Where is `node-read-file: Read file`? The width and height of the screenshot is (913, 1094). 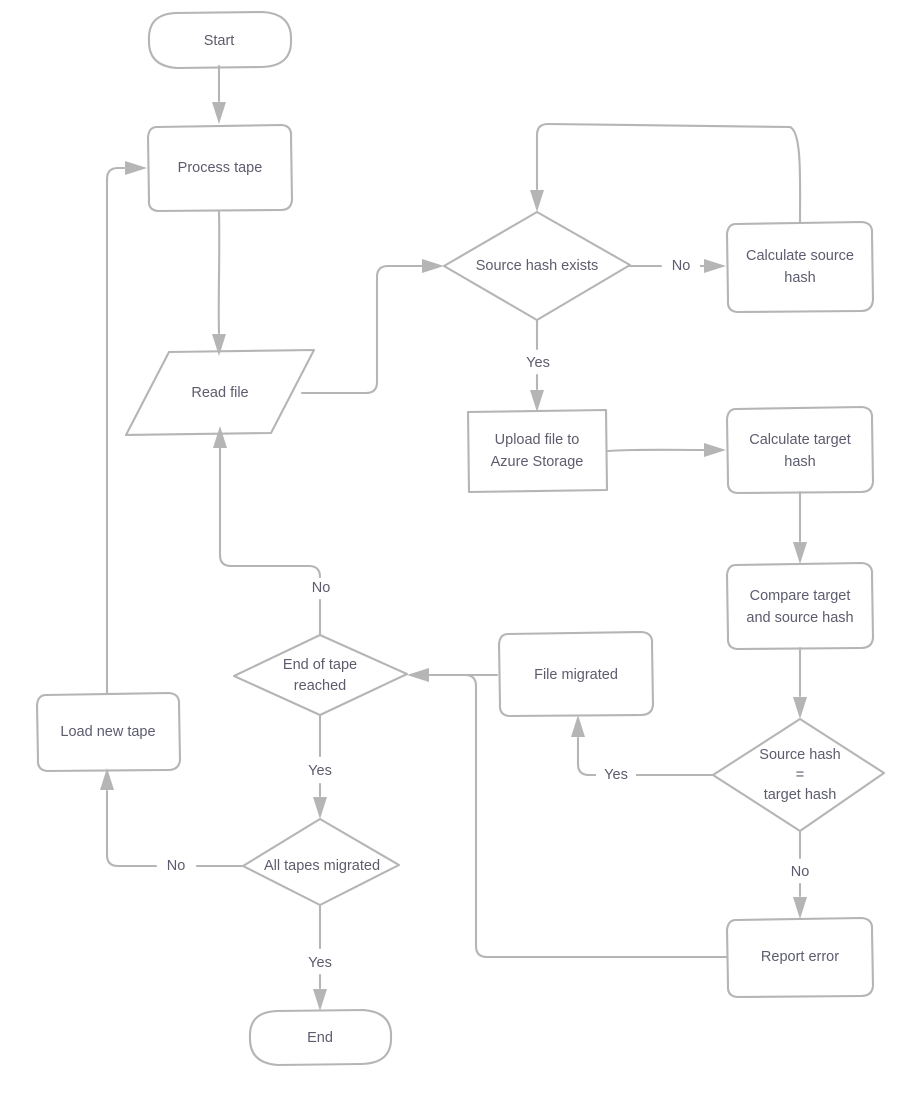
node-read-file: Read file is located at coordinates (220, 392).